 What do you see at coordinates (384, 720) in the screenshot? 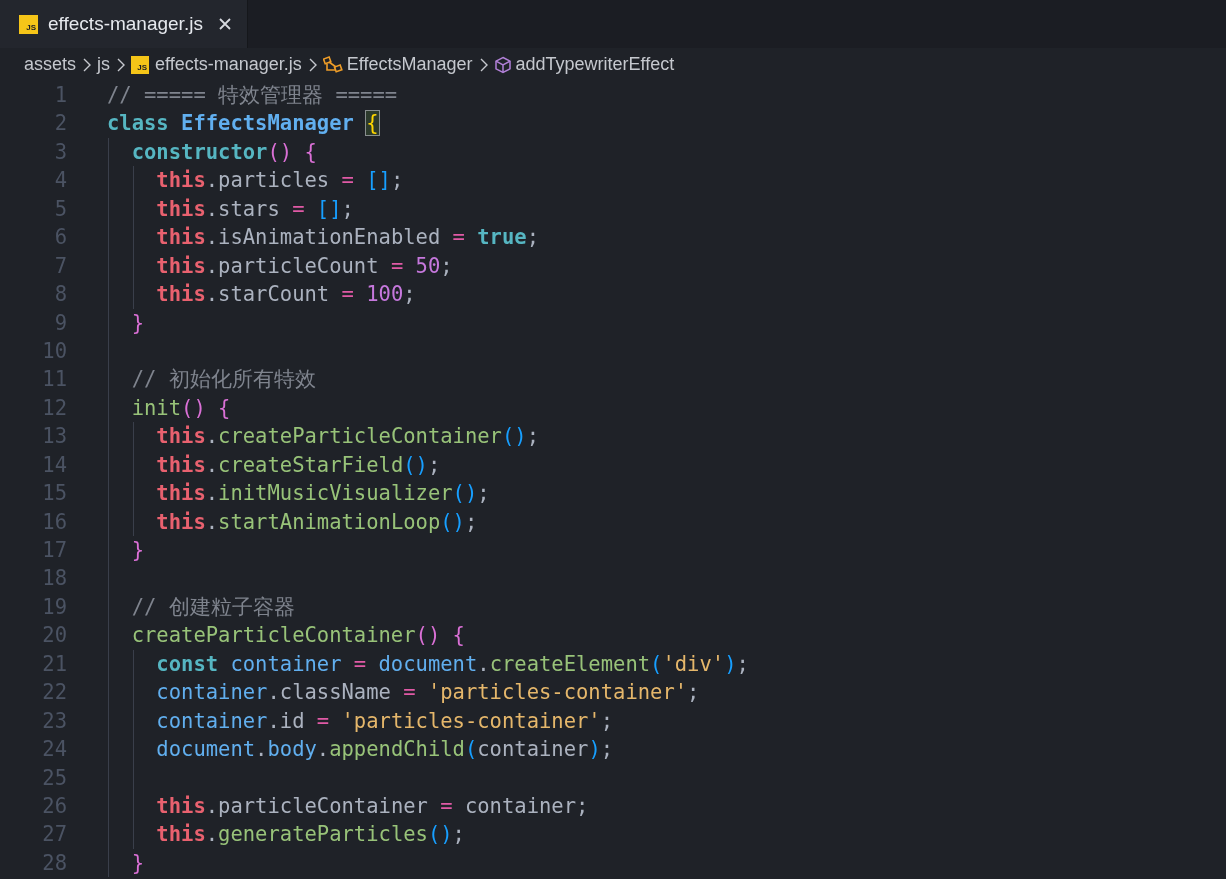
I see `code-line: container.id = 'particles-container';` at bounding box center [384, 720].